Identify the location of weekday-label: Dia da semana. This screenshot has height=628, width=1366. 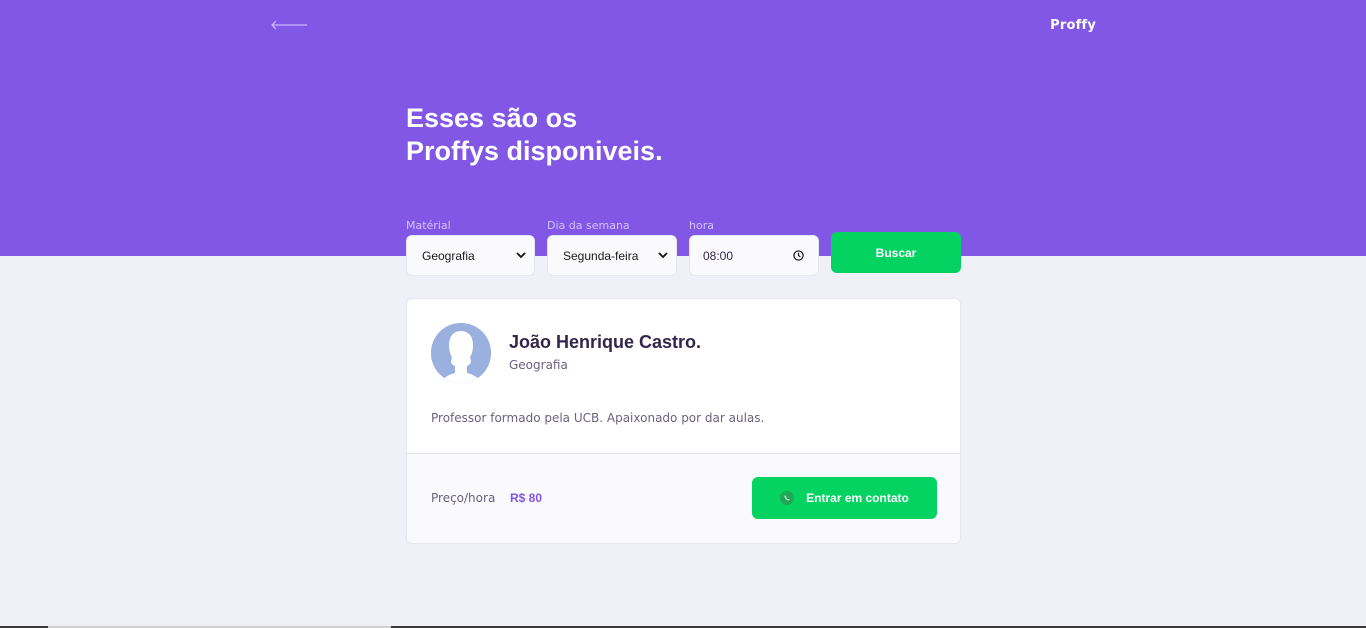
(588, 225).